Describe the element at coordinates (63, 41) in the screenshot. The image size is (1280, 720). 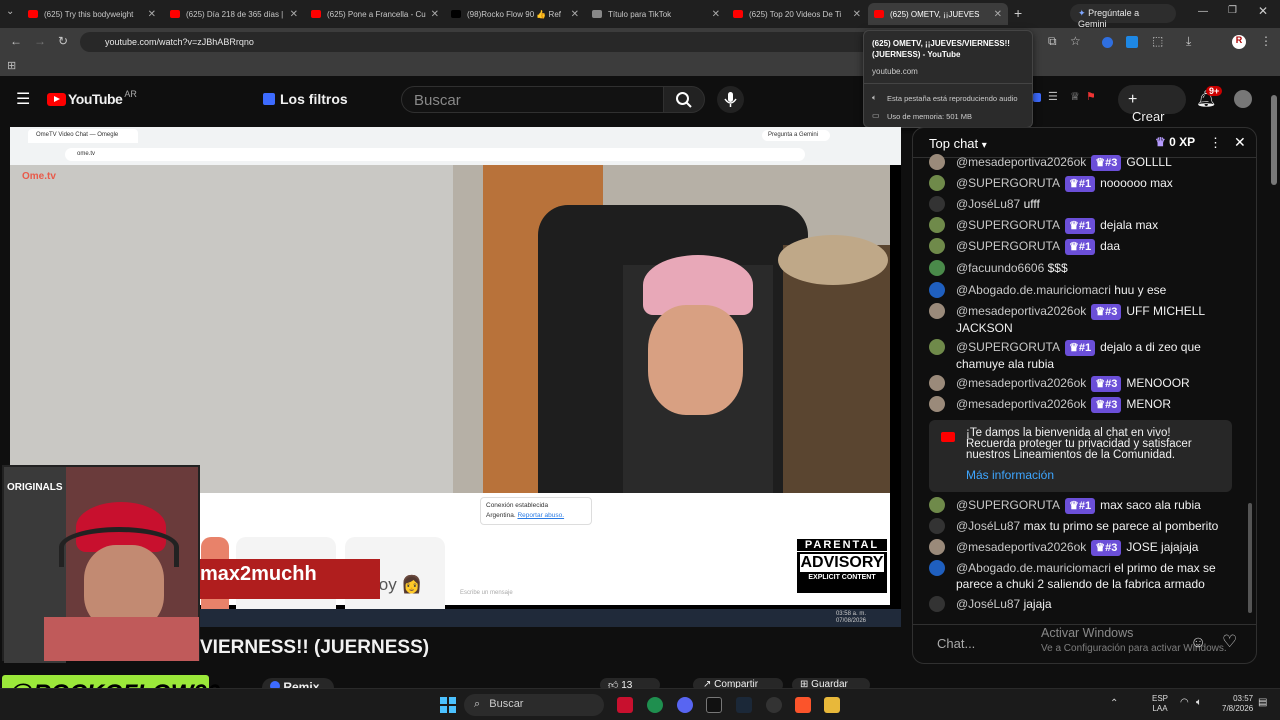
I see `reload-icon: ↻` at that location.